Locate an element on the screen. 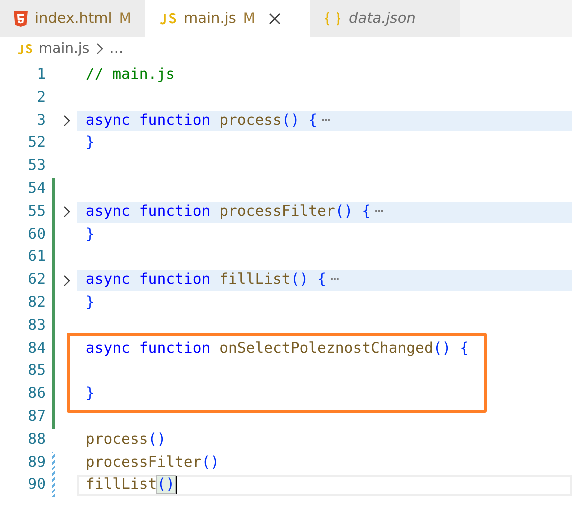  line-number: 90 is located at coordinates (36, 485).